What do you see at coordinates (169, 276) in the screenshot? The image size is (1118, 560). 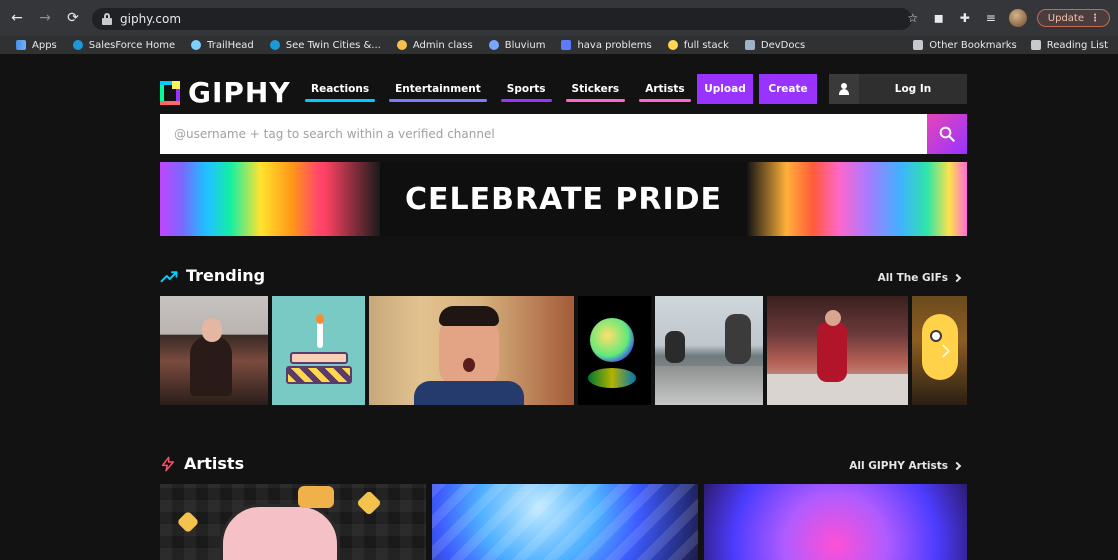 I see `trending-icon` at bounding box center [169, 276].